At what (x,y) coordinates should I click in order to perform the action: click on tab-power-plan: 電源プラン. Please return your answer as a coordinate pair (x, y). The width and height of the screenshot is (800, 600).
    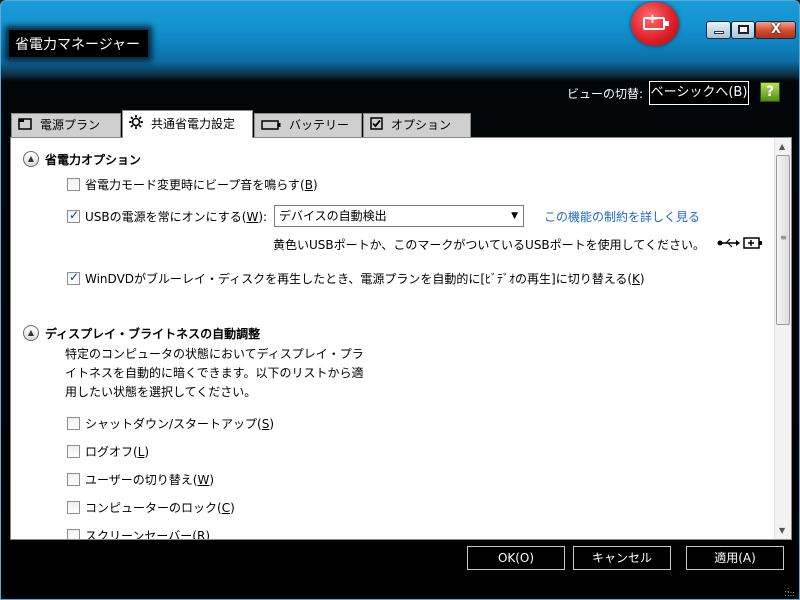
    Looking at the image, I should click on (66, 125).